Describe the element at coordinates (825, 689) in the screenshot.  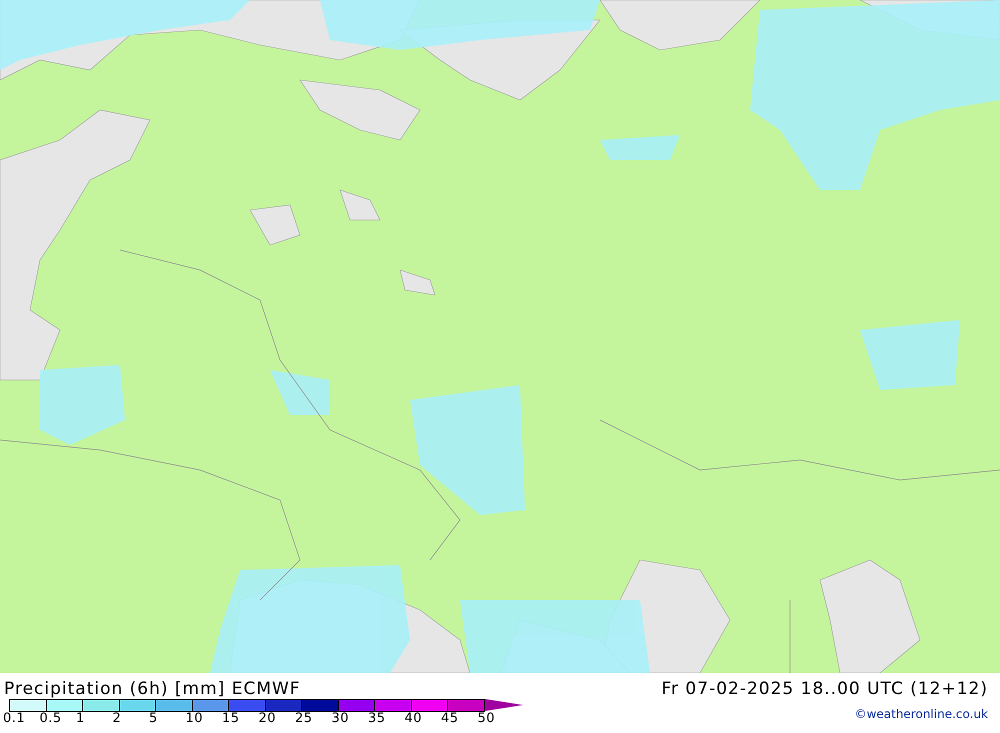
I see `valid-time: Fr 07-02-2025 18..00 UTC (12+12)` at that location.